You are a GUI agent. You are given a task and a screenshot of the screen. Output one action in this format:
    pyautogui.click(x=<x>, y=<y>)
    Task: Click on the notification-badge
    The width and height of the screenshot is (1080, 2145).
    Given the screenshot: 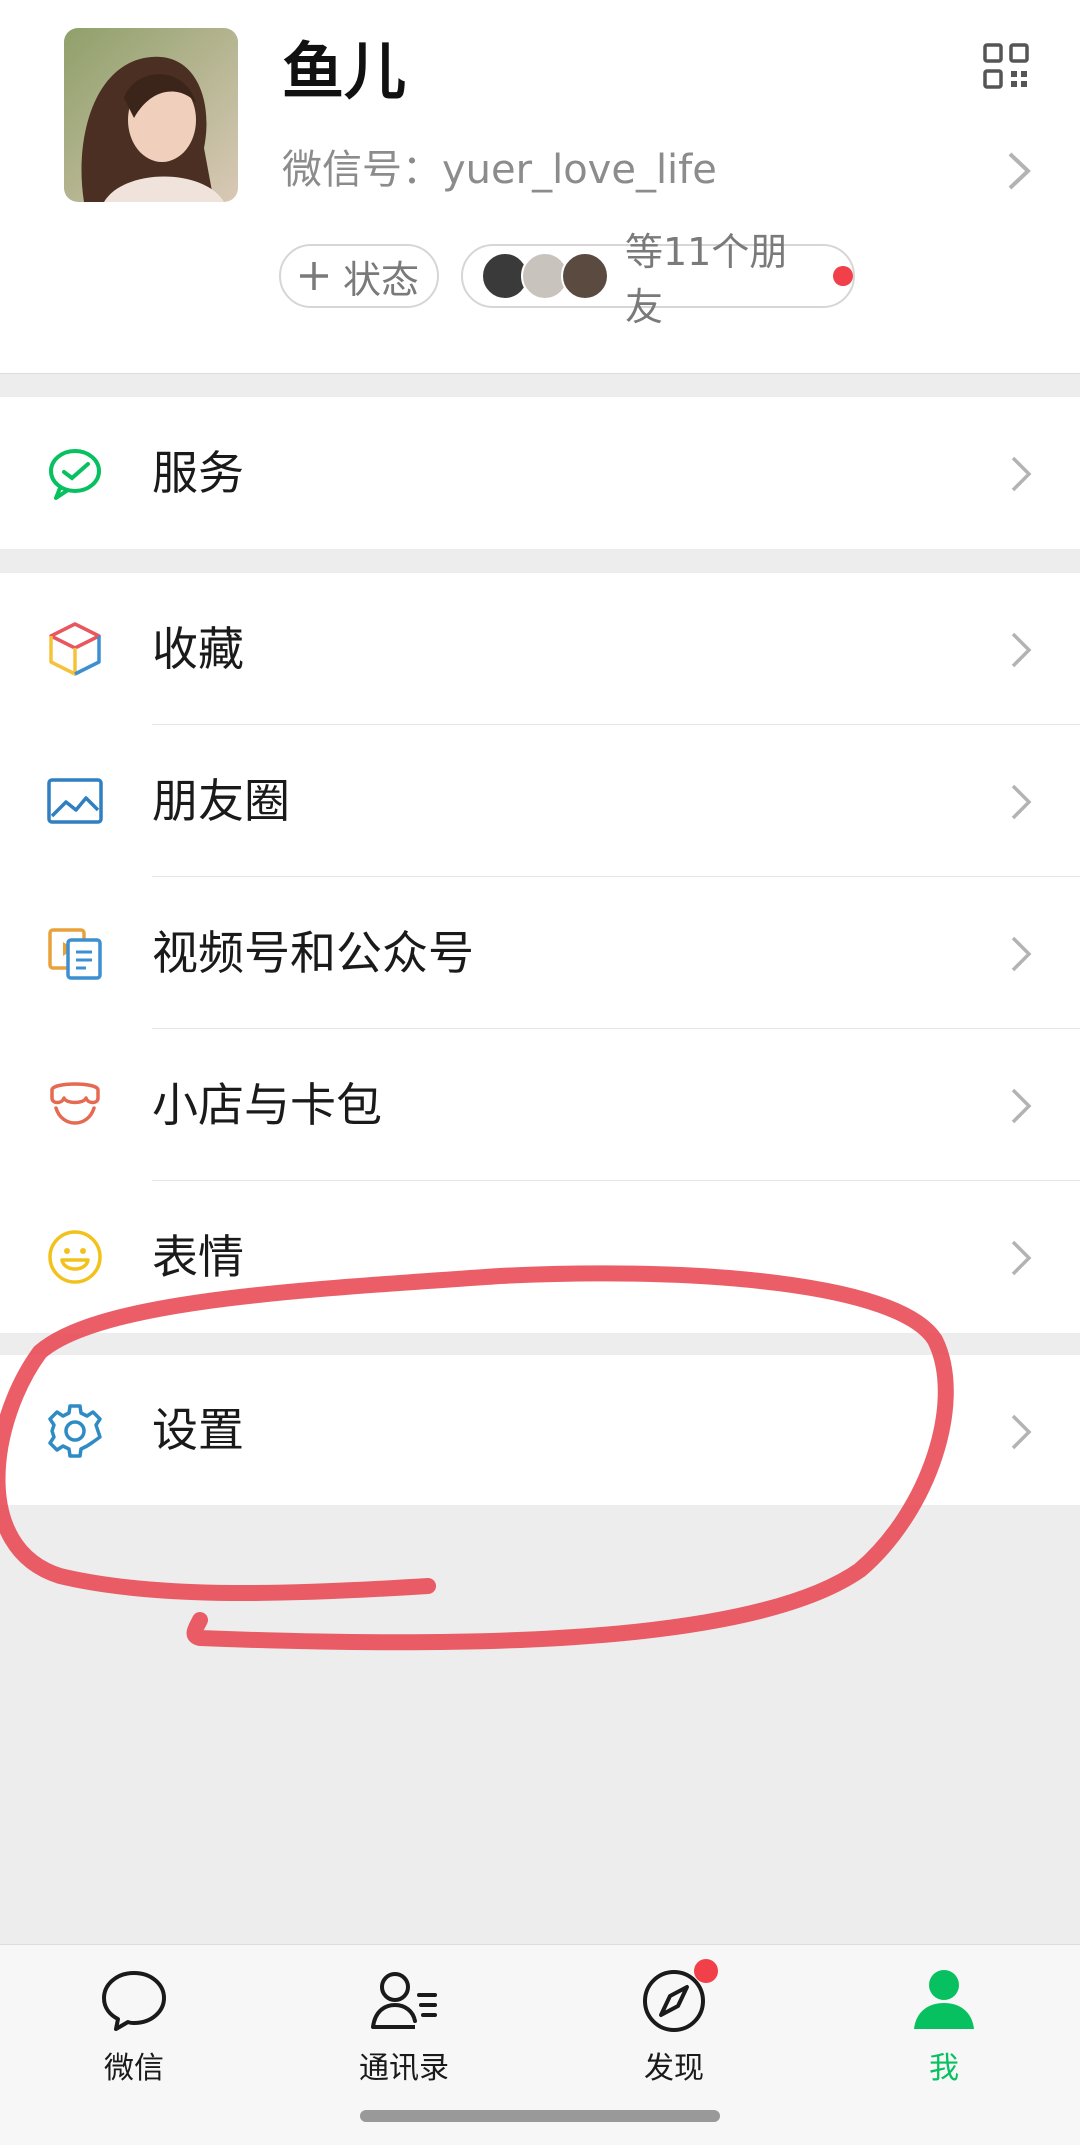 What is the action you would take?
    pyautogui.click(x=706, y=1971)
    